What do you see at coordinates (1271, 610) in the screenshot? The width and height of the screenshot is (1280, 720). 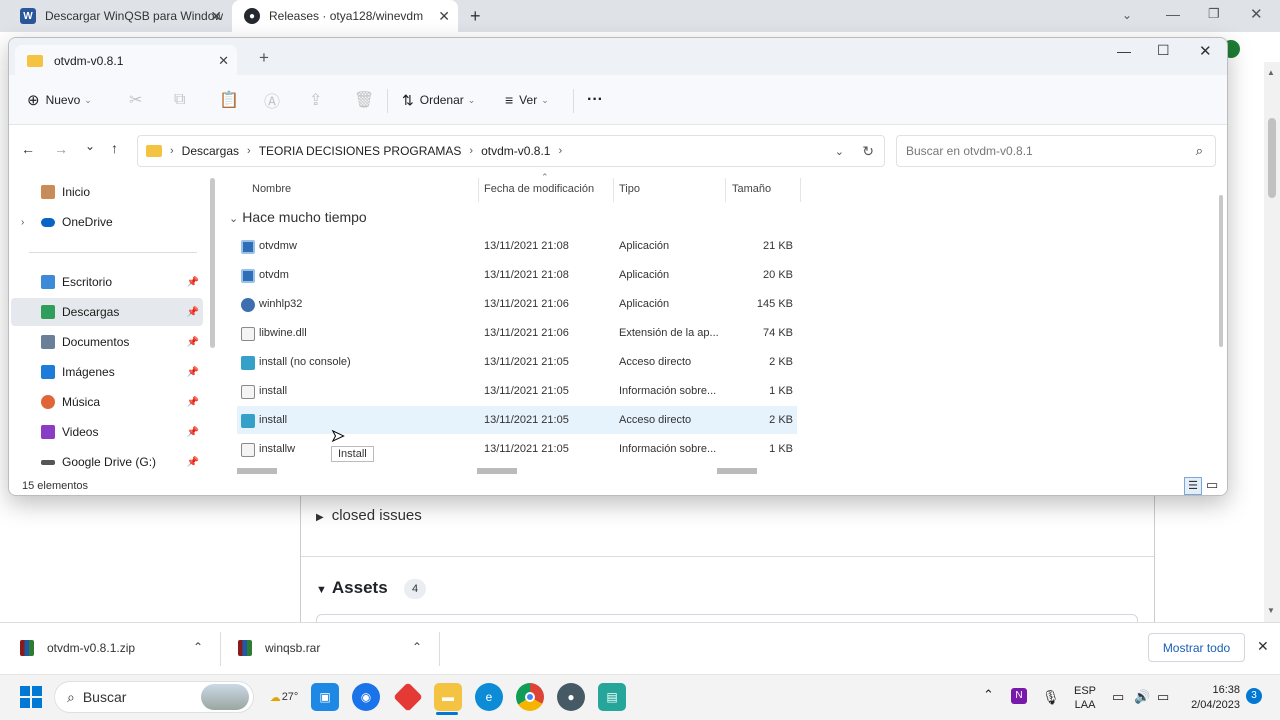 I see `scroll-down-icon: ▼` at bounding box center [1271, 610].